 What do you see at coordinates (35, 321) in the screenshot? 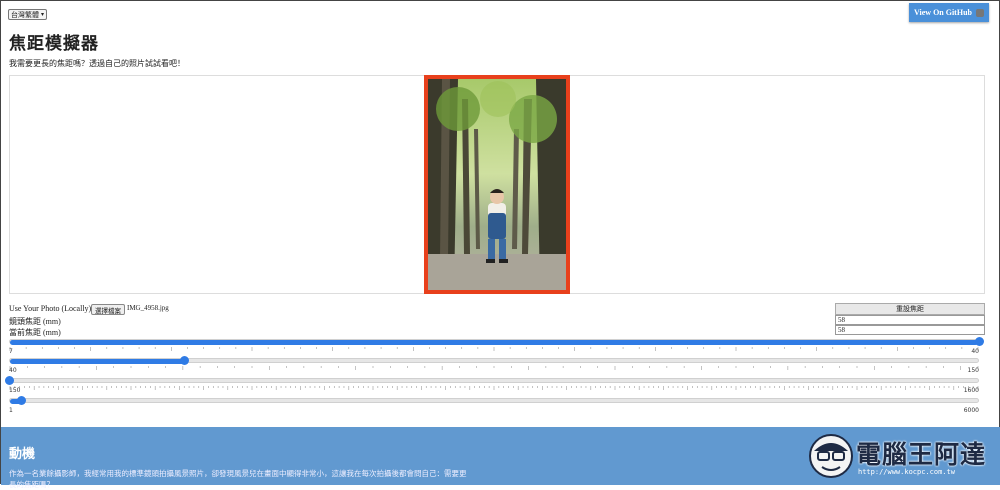
I see `lens-focal-label: 鏡頭焦距 (mm)` at bounding box center [35, 321].